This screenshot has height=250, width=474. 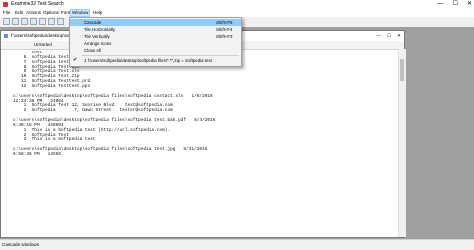 I want to click on save-icon, so click(x=24, y=21).